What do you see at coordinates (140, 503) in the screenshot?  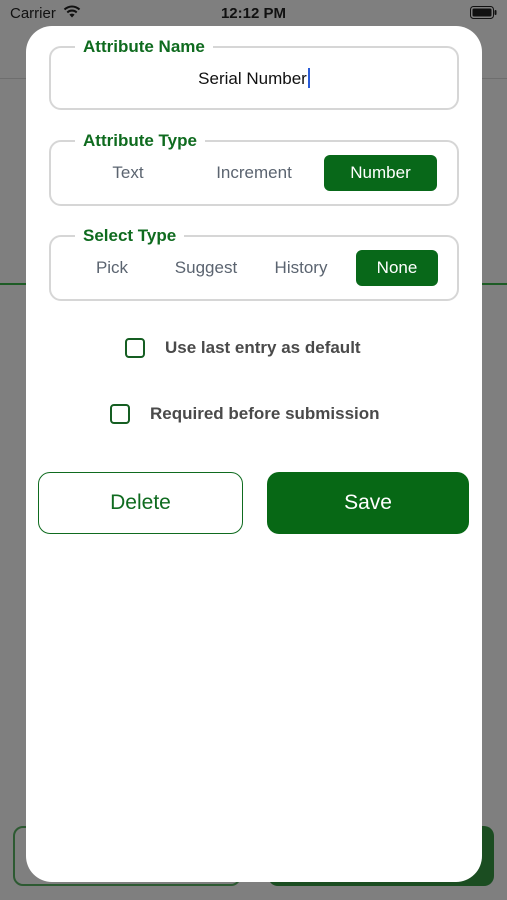 I see `delete-button: Delete` at bounding box center [140, 503].